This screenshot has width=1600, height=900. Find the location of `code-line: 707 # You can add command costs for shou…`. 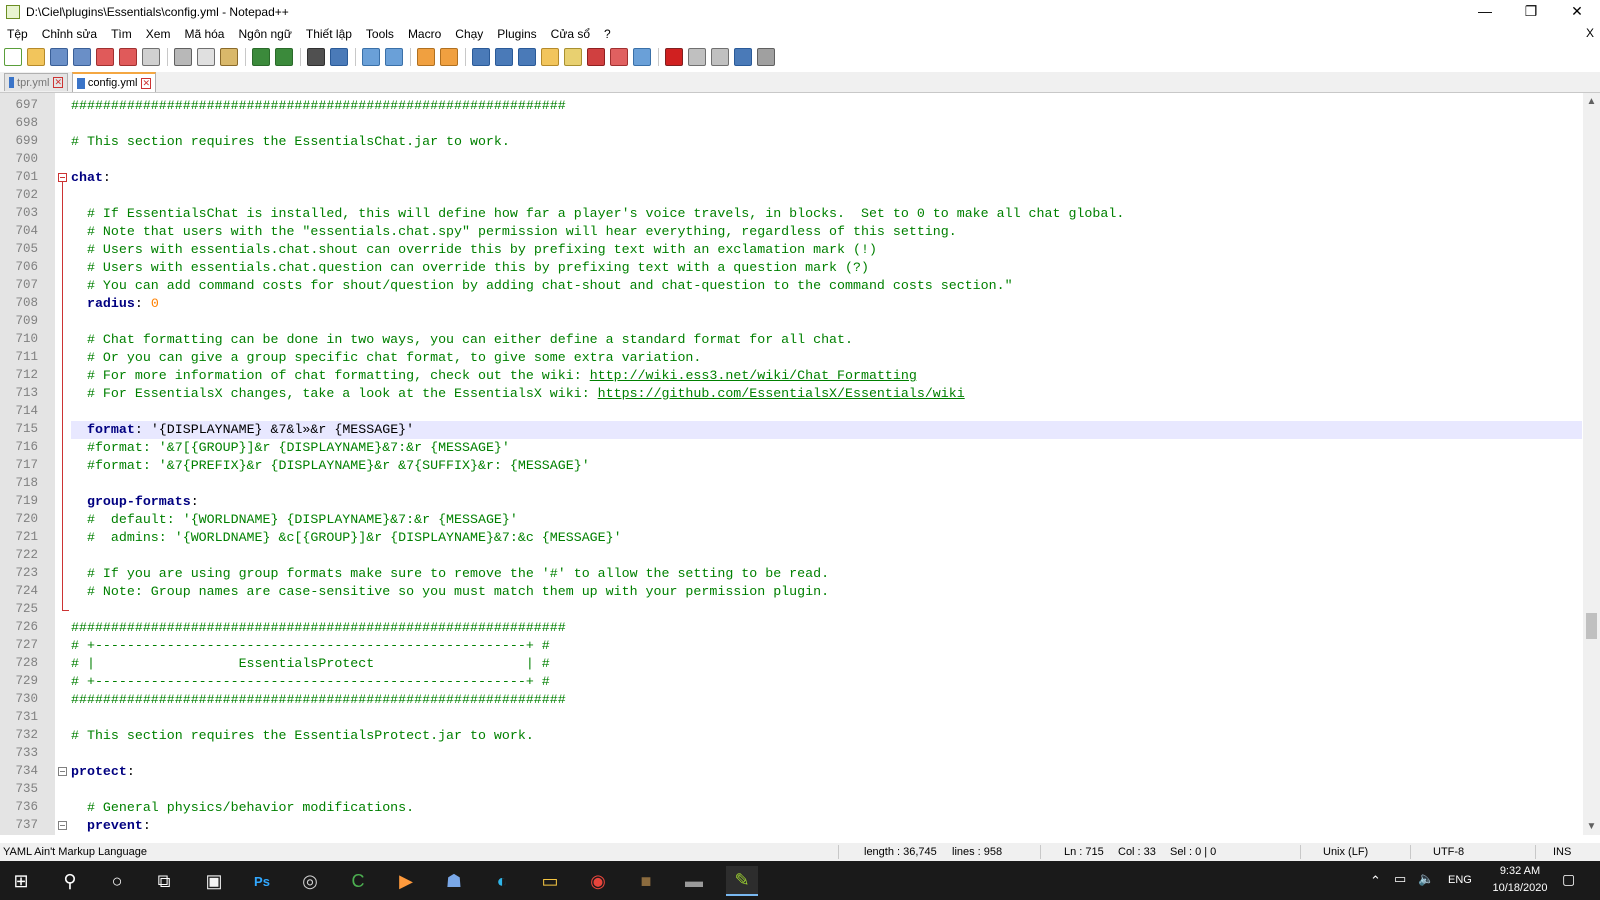

code-line: 707 # You can add command costs for shou… is located at coordinates (791, 286).